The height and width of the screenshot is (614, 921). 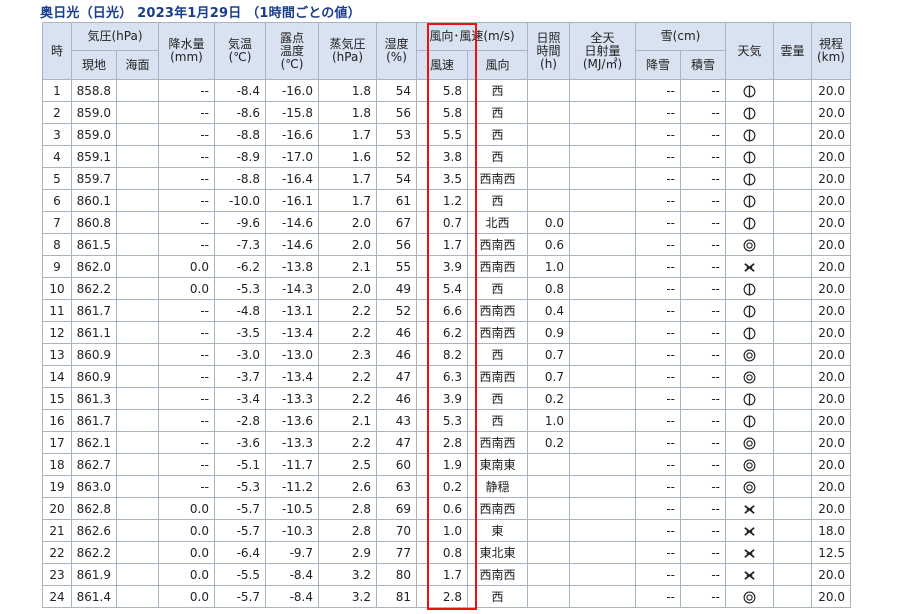 I want to click on humidity-cell: 67, so click(x=396, y=222).